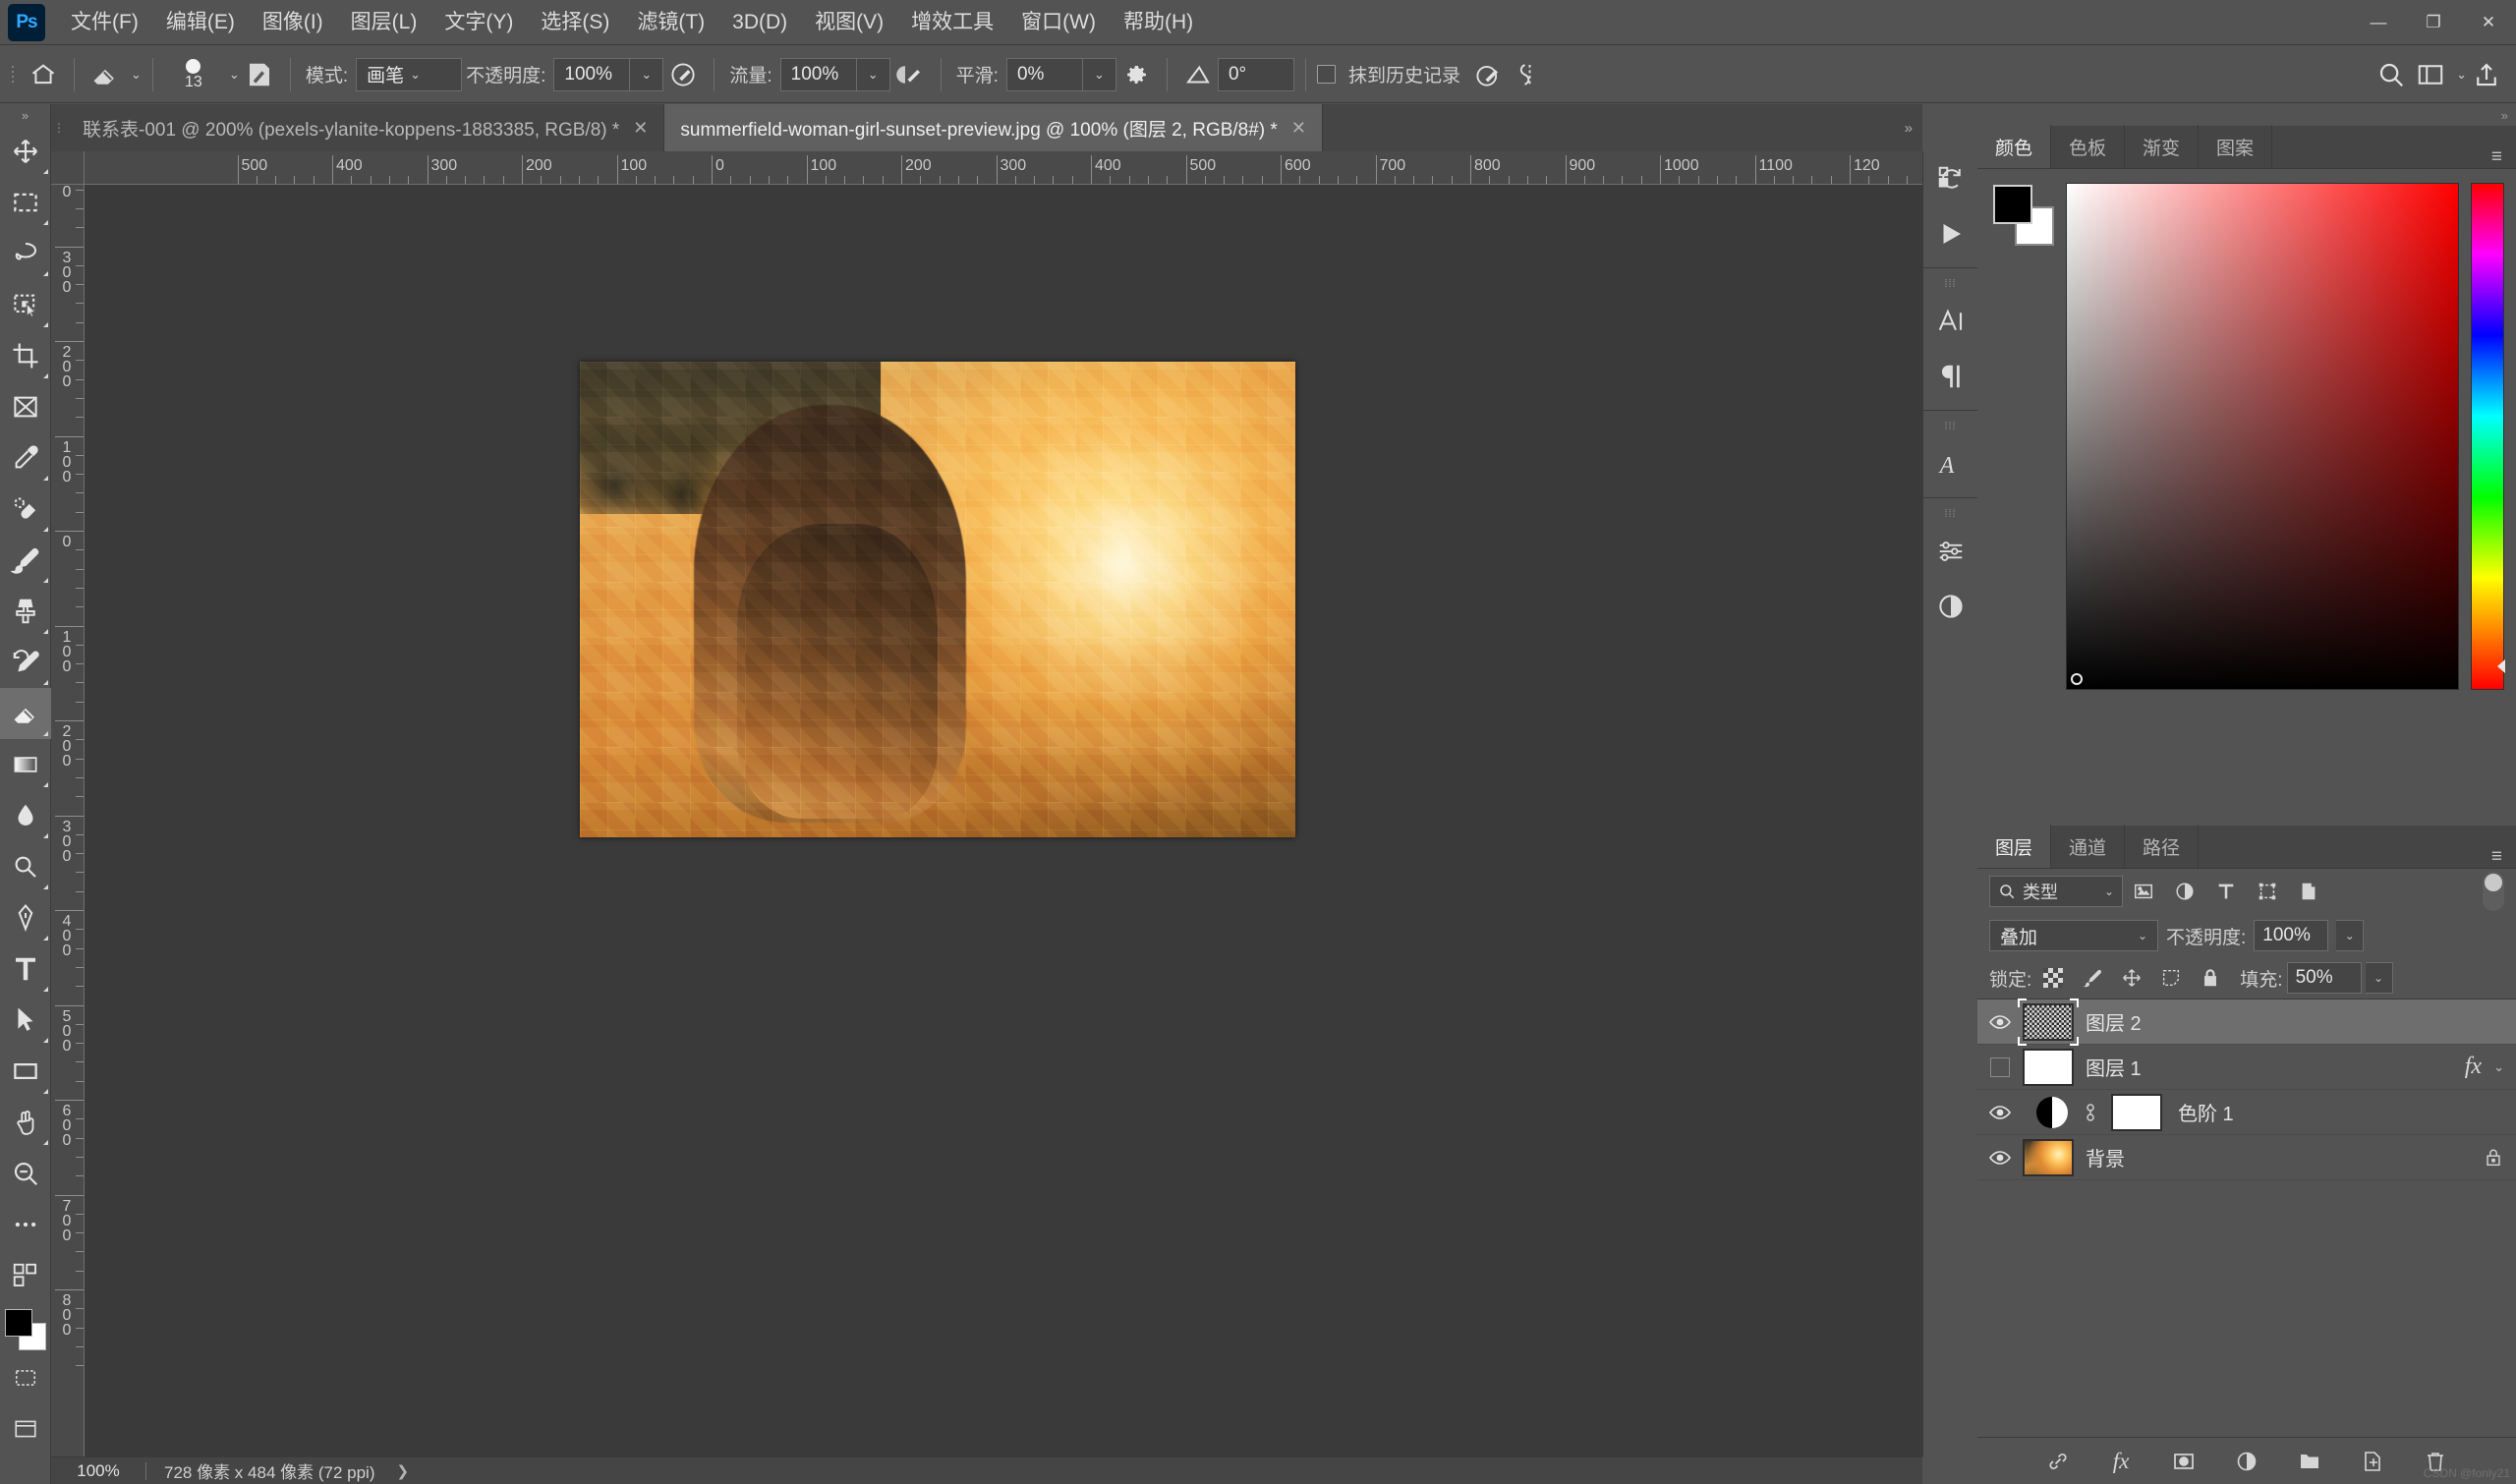  Describe the element at coordinates (2262, 436) in the screenshot. I see `color-picker-field` at that location.